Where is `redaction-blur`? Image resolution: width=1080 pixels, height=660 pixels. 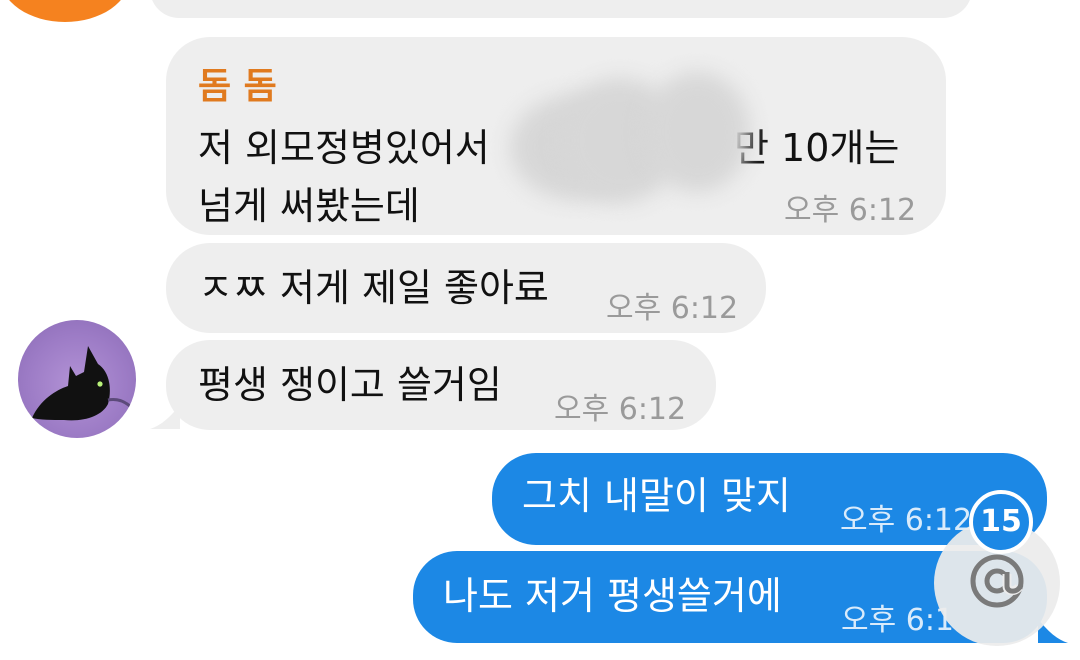 redaction-blur is located at coordinates (697, 132).